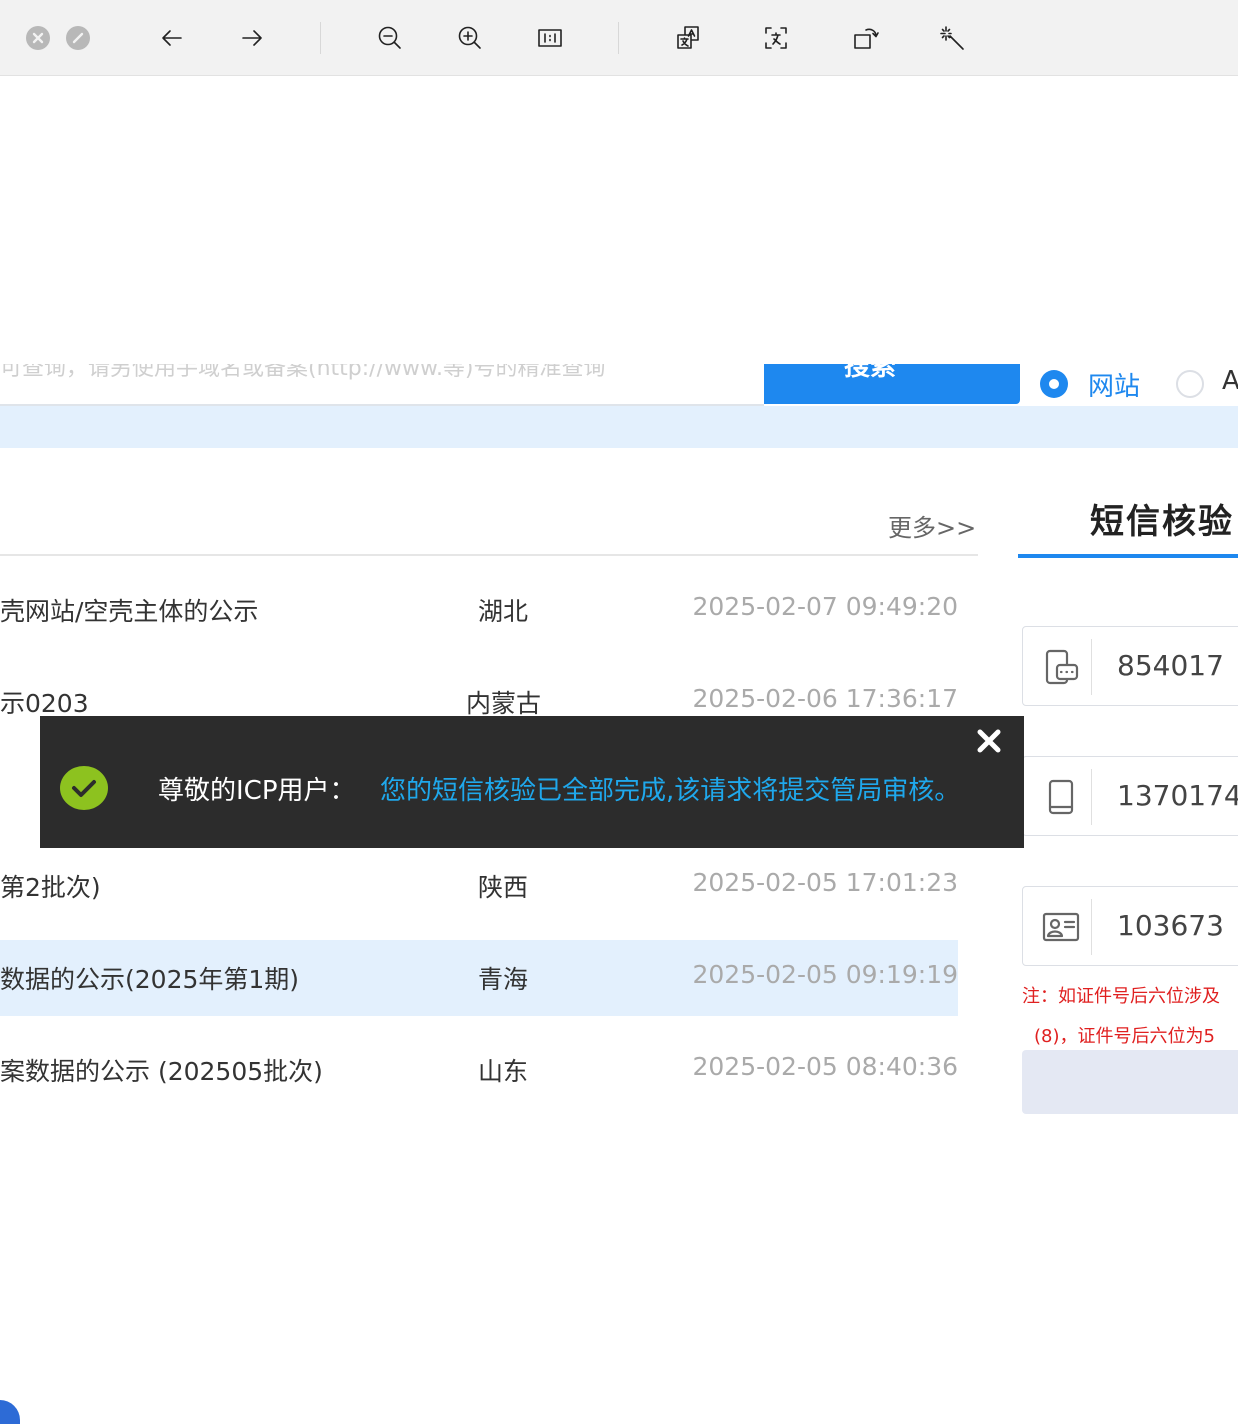  Describe the element at coordinates (84, 788) in the screenshot. I see `check-circle-icon` at that location.